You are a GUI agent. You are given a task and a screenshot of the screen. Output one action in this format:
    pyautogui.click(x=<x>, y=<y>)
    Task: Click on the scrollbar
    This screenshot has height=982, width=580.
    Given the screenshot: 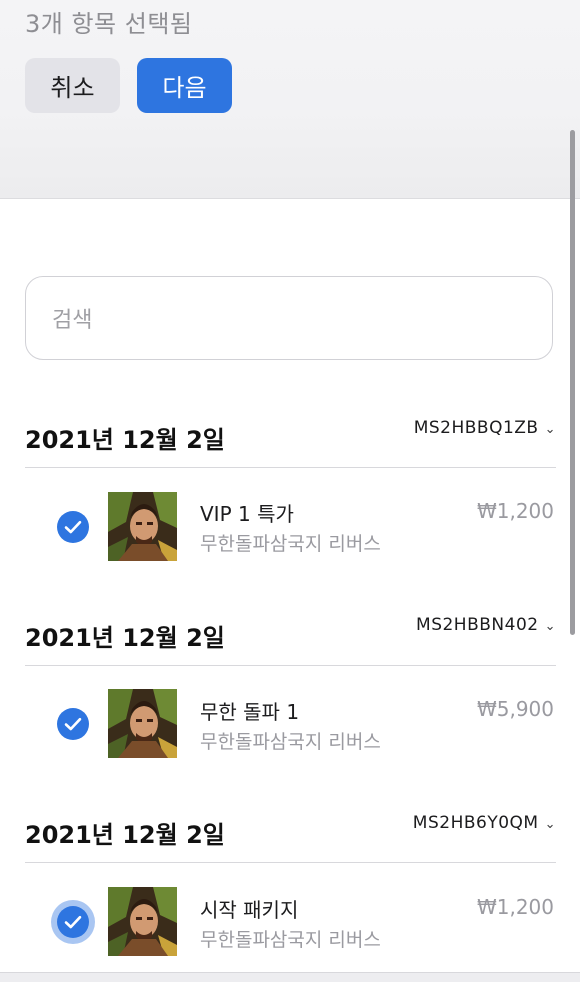 What is the action you would take?
    pyautogui.click(x=572, y=382)
    